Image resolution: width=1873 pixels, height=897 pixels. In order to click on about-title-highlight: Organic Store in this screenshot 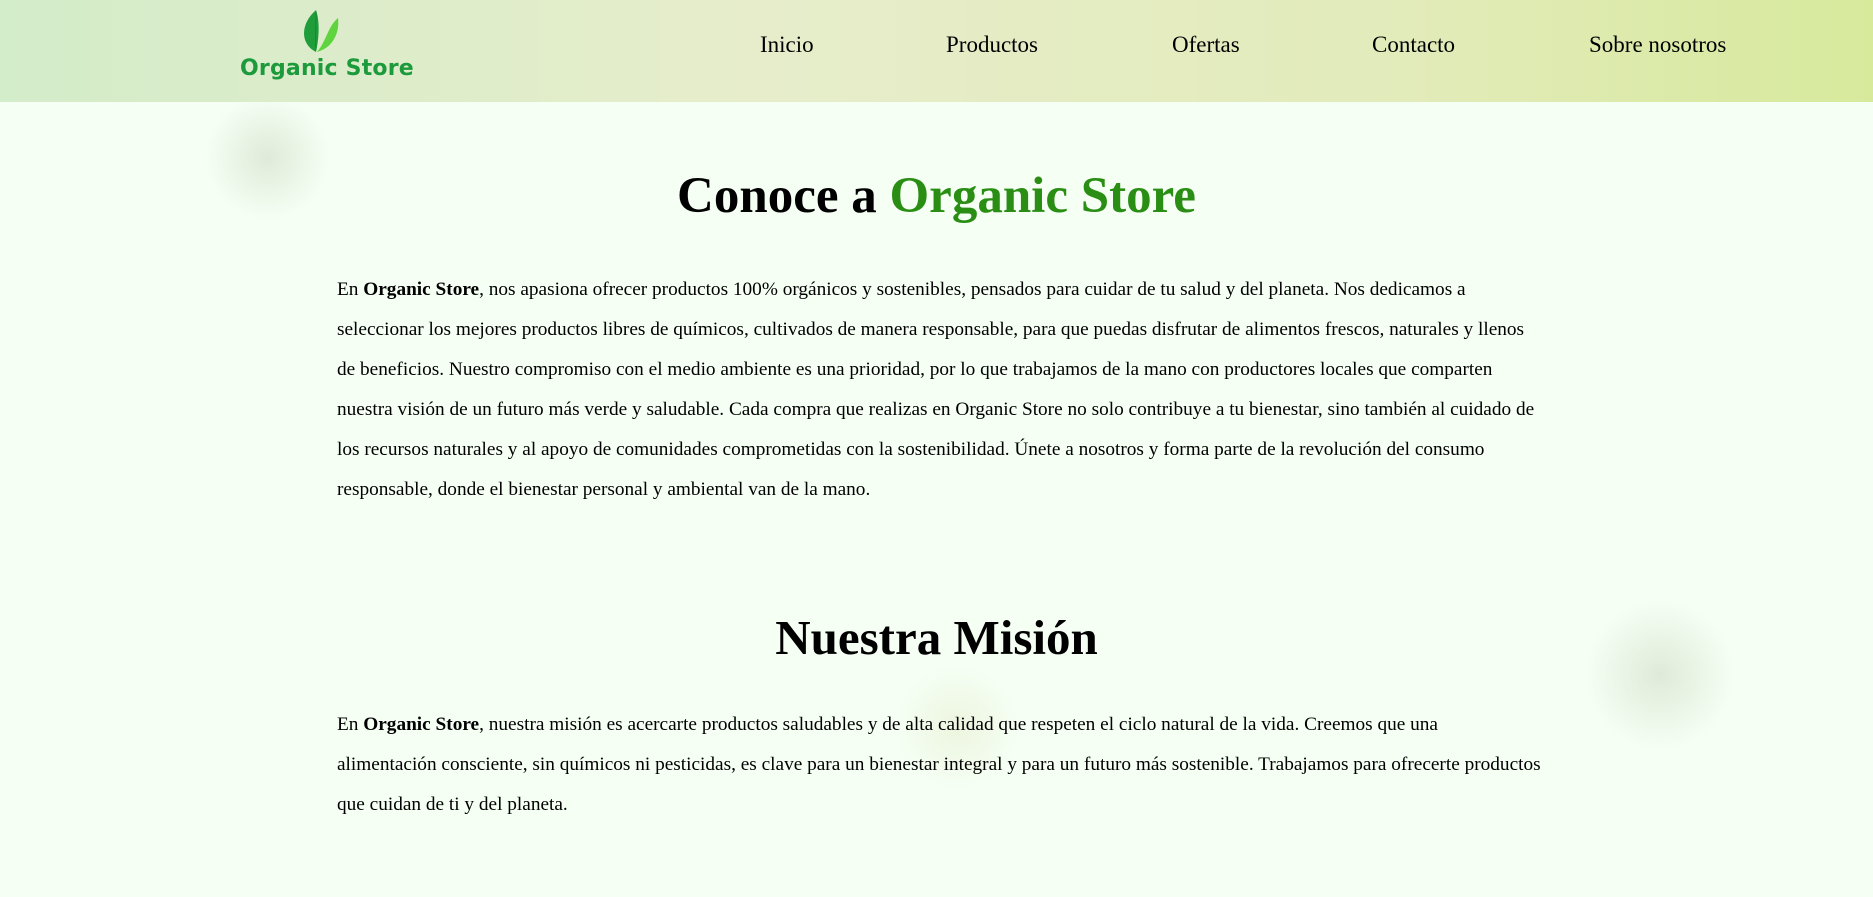, I will do `click(1042, 196)`.